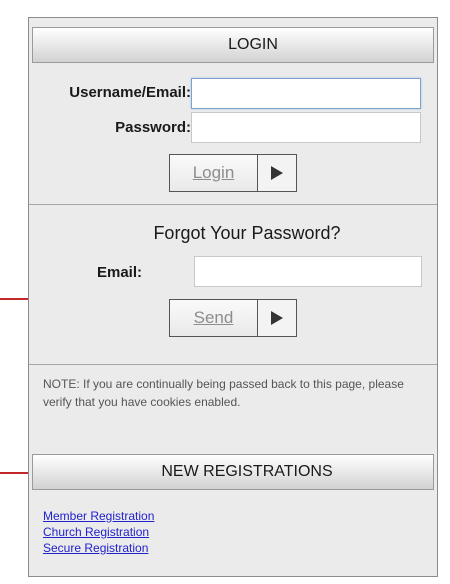 The width and height of the screenshot is (450, 584). Describe the element at coordinates (98, 516) in the screenshot. I see `member-registration-link: Member Registration` at that location.